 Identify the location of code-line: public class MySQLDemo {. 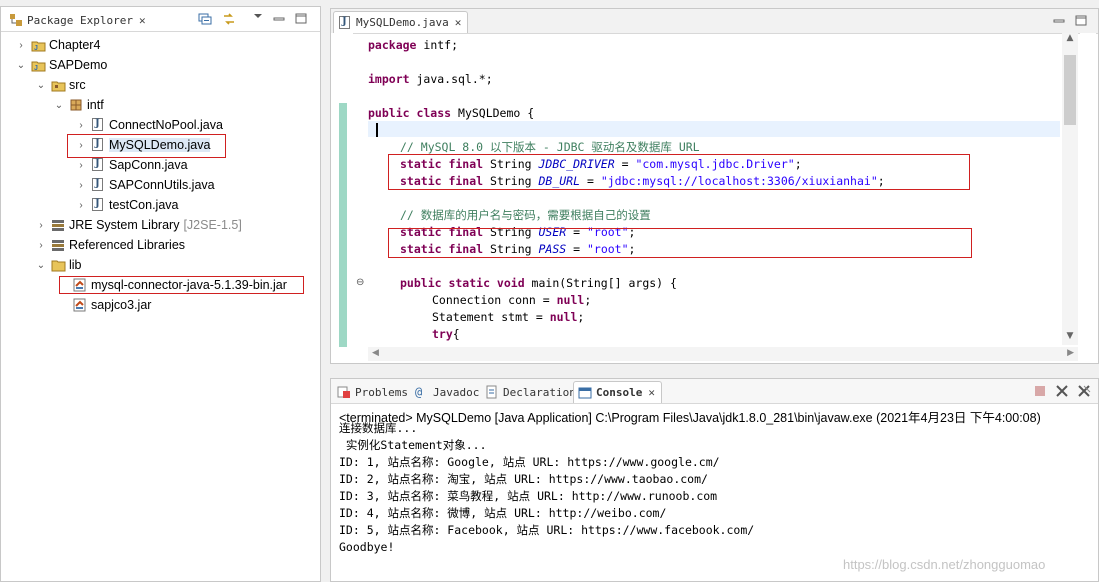
(451, 112).